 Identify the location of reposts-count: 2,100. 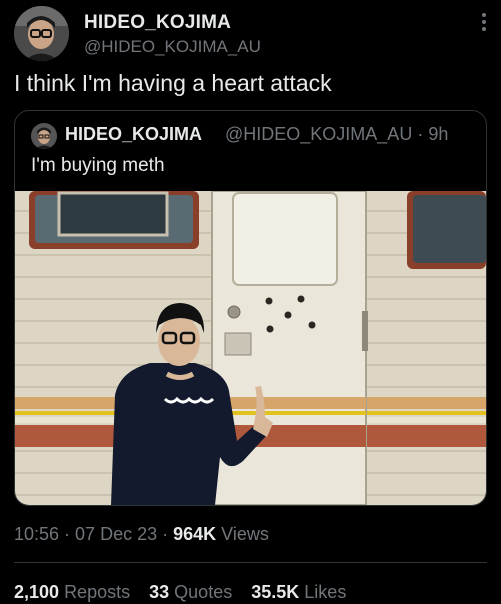
(37, 592).